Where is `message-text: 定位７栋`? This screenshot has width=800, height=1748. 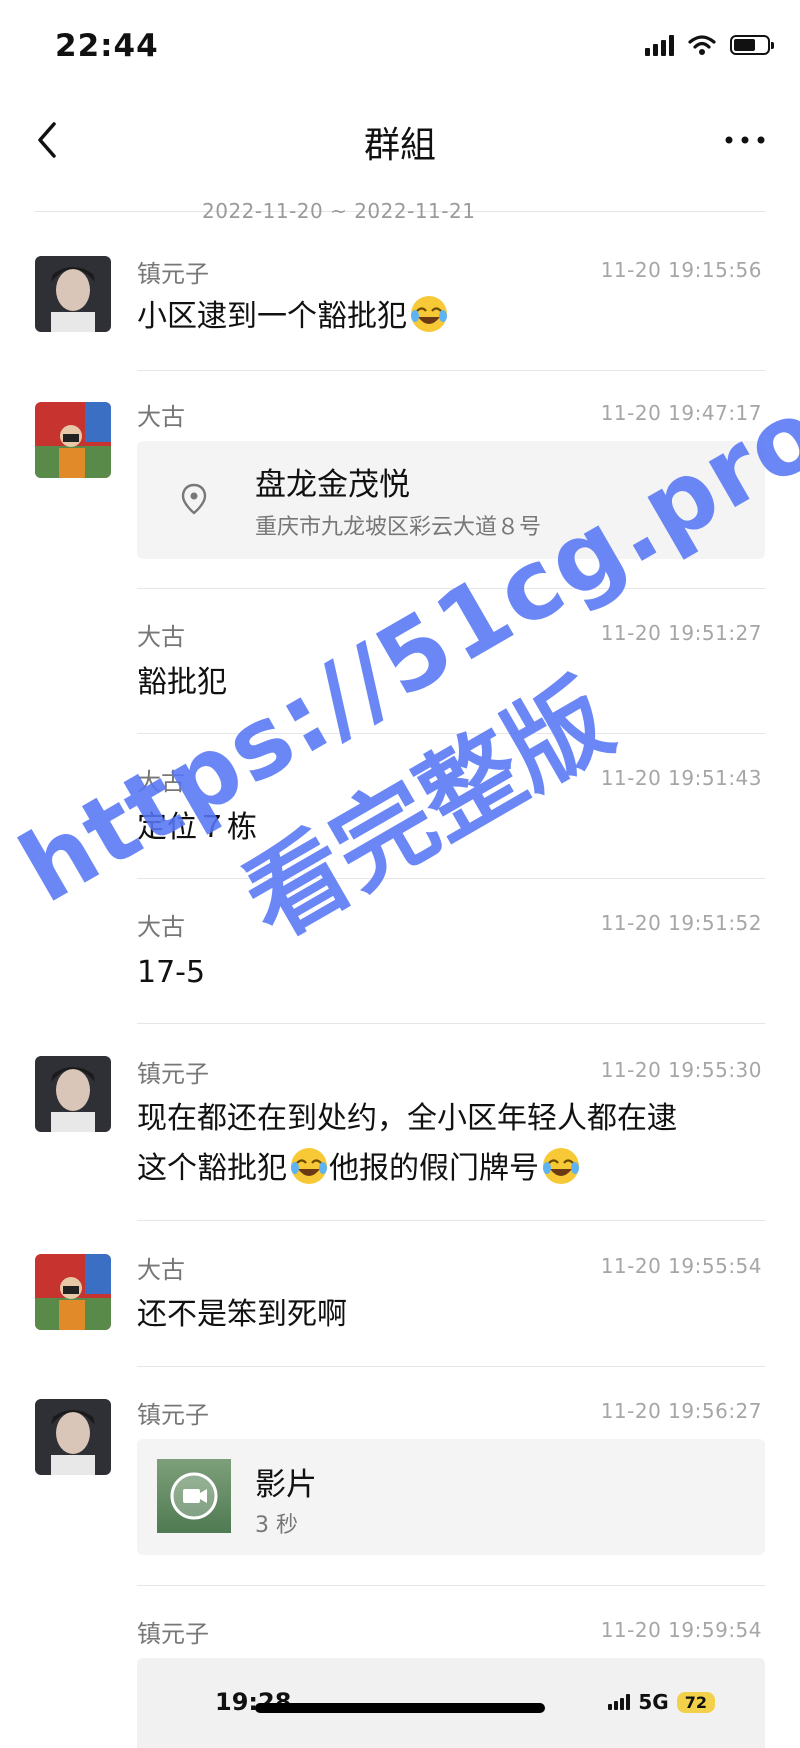 message-text: 定位７栋 is located at coordinates (197, 827).